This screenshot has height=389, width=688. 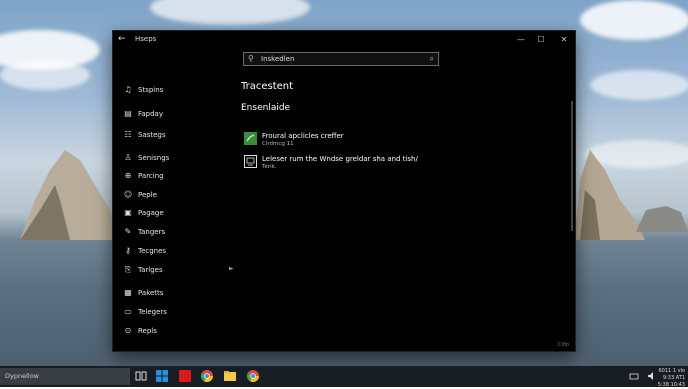 What do you see at coordinates (178, 252) in the screenshot?
I see `sidebar-item-tecgnes: ⚷ Tecgnes` at bounding box center [178, 252].